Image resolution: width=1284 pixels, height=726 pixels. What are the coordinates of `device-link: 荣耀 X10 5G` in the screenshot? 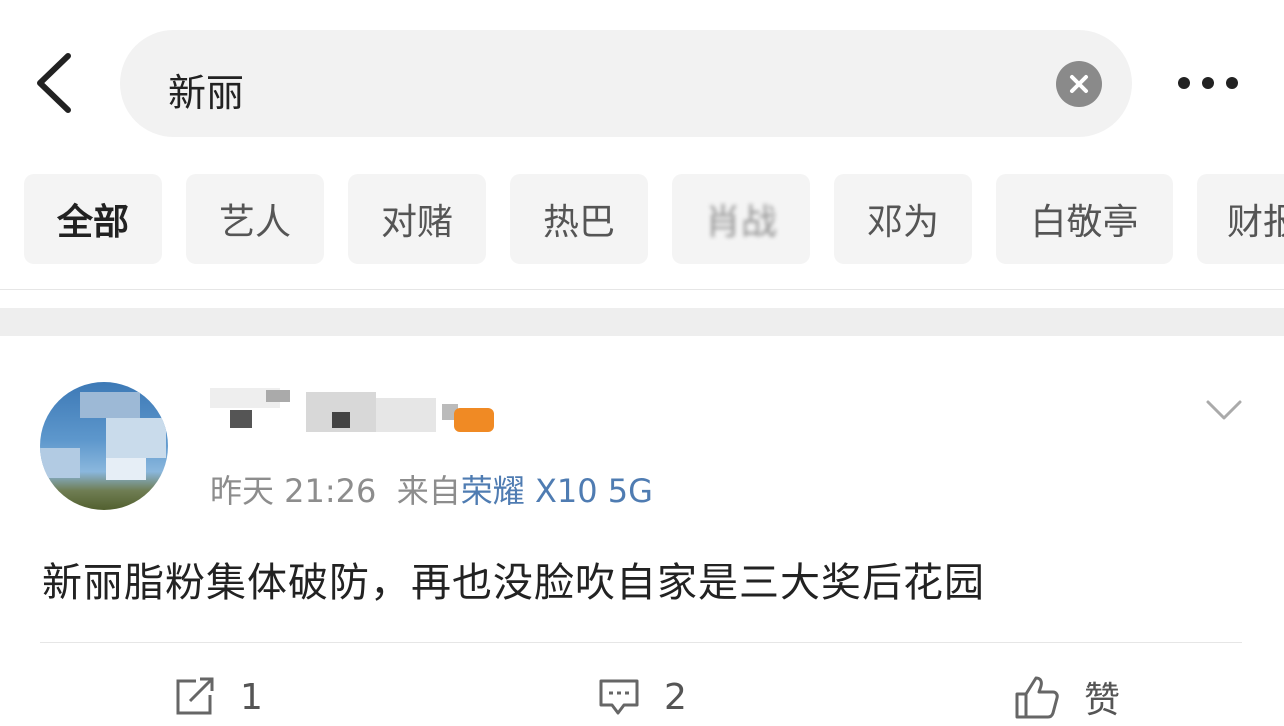 It's located at (557, 491).